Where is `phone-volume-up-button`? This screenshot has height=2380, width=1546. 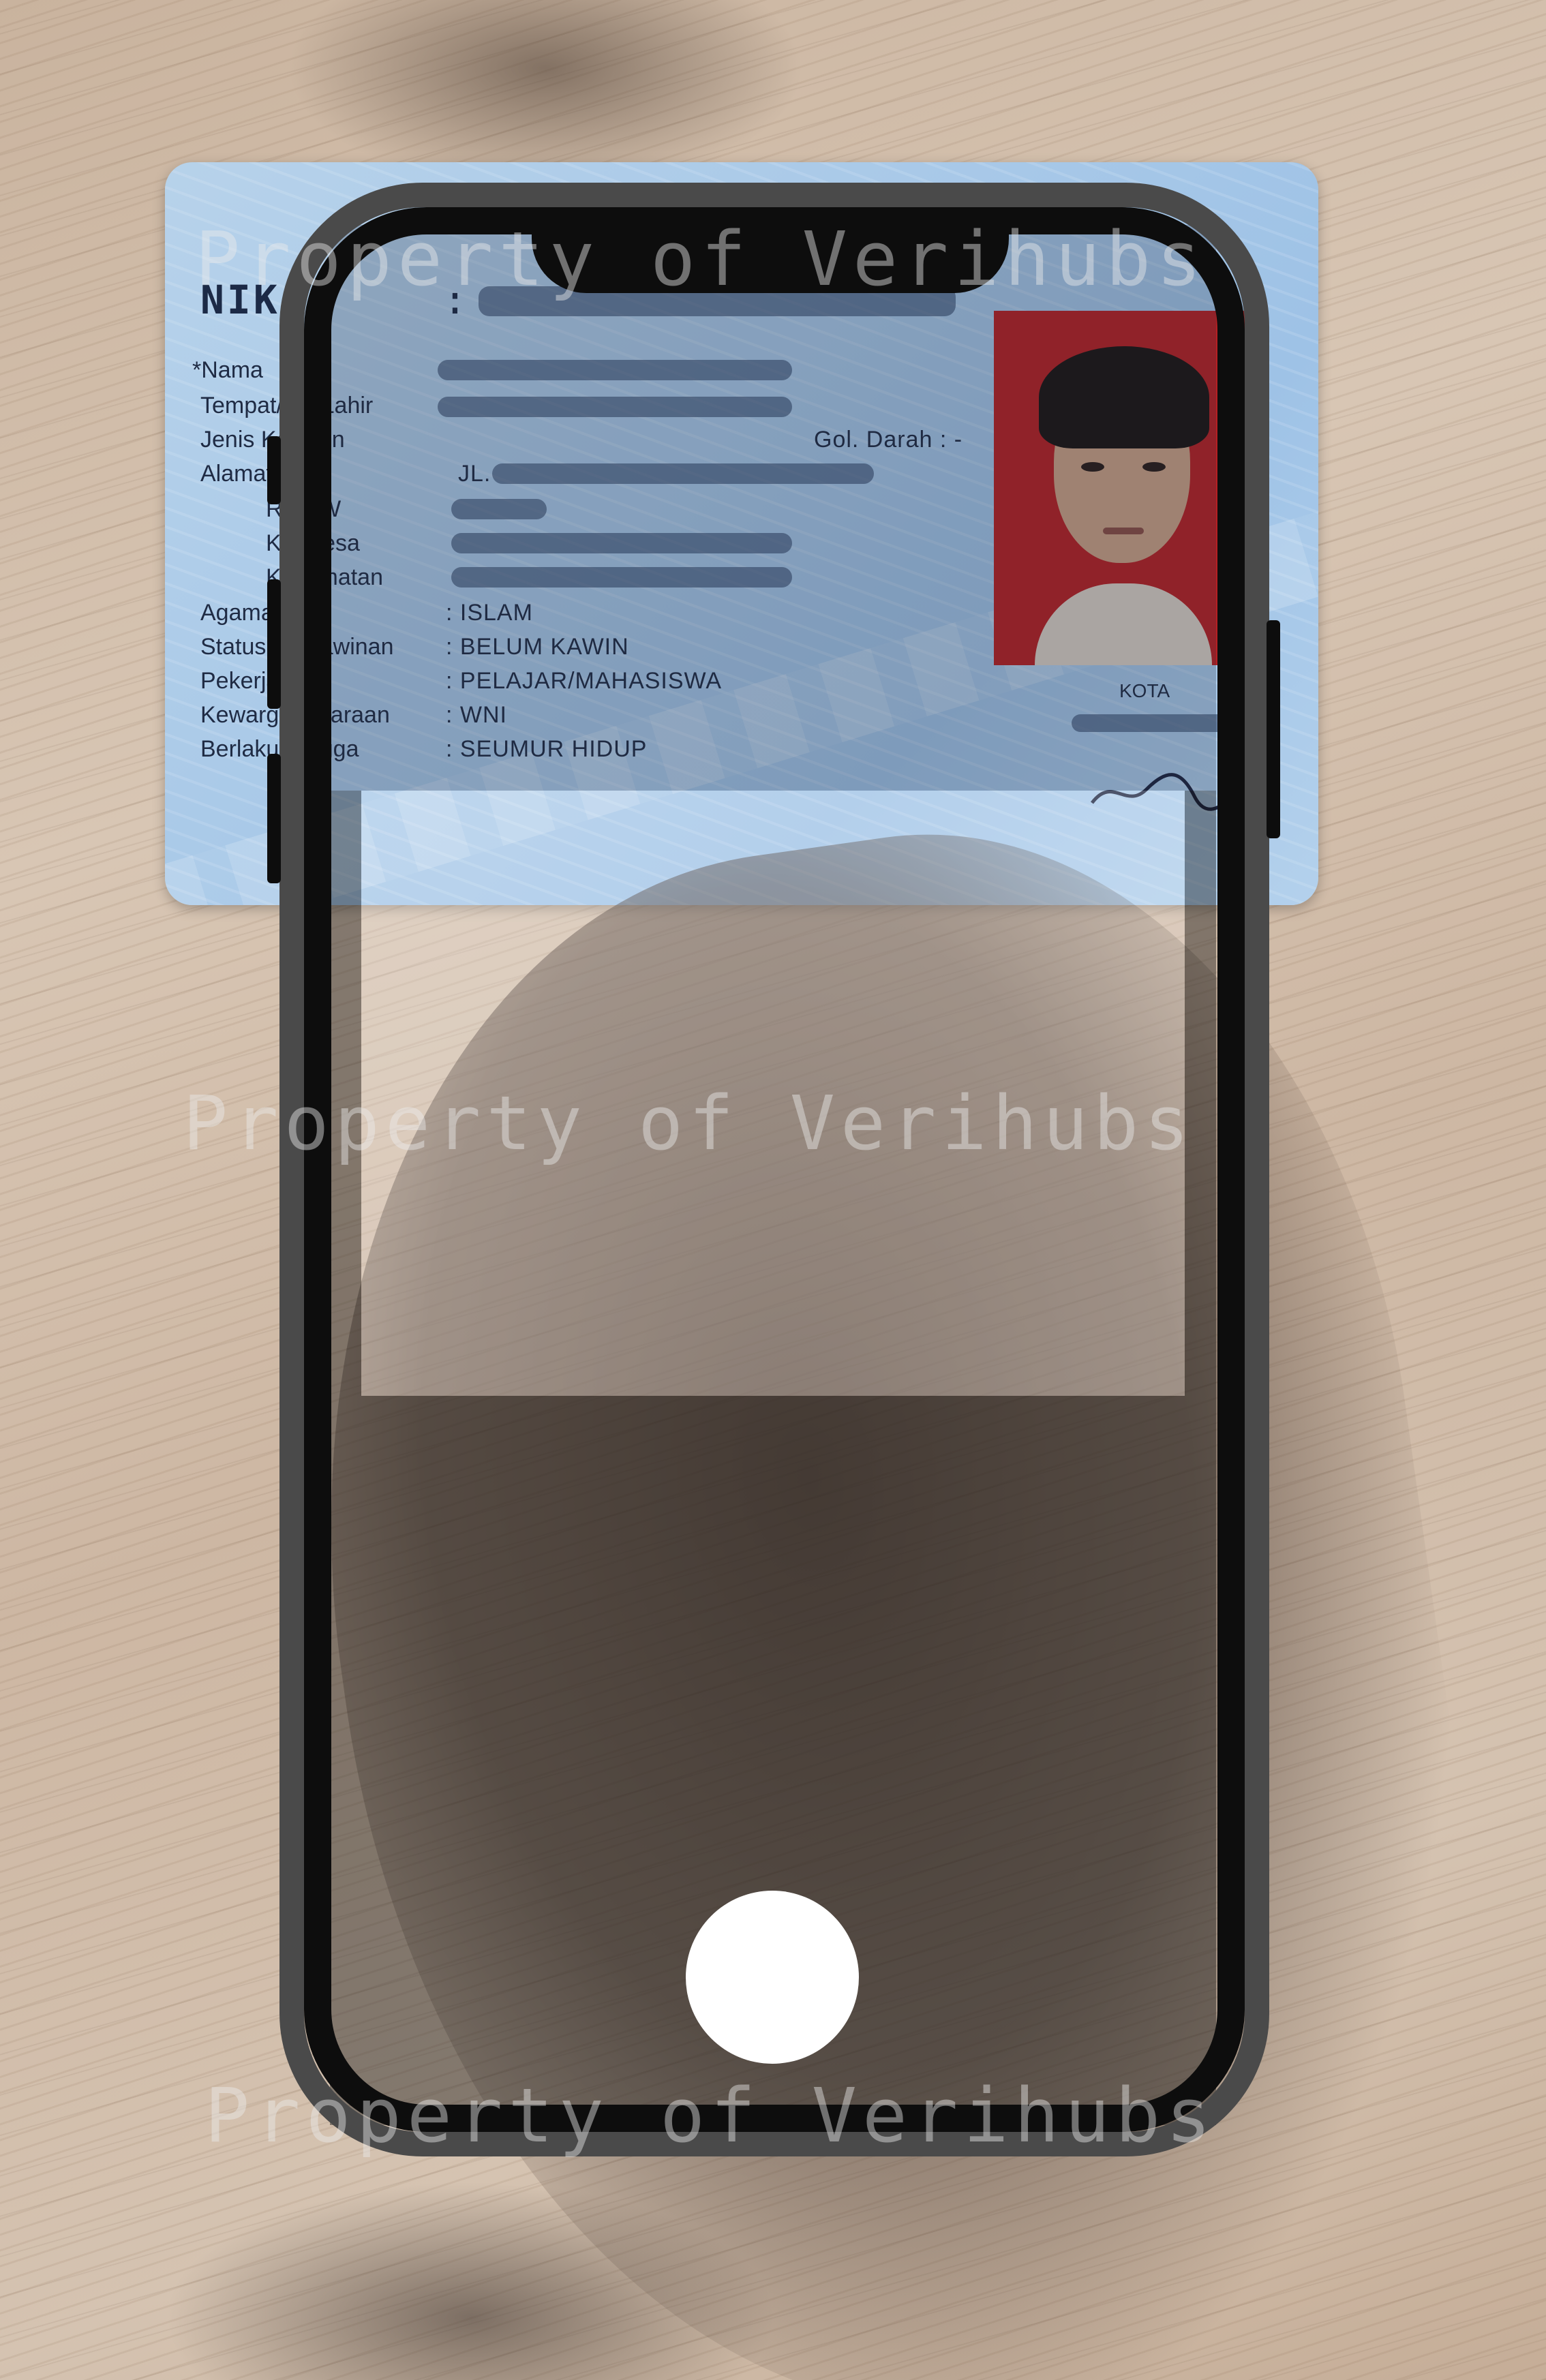 phone-volume-up-button is located at coordinates (274, 644).